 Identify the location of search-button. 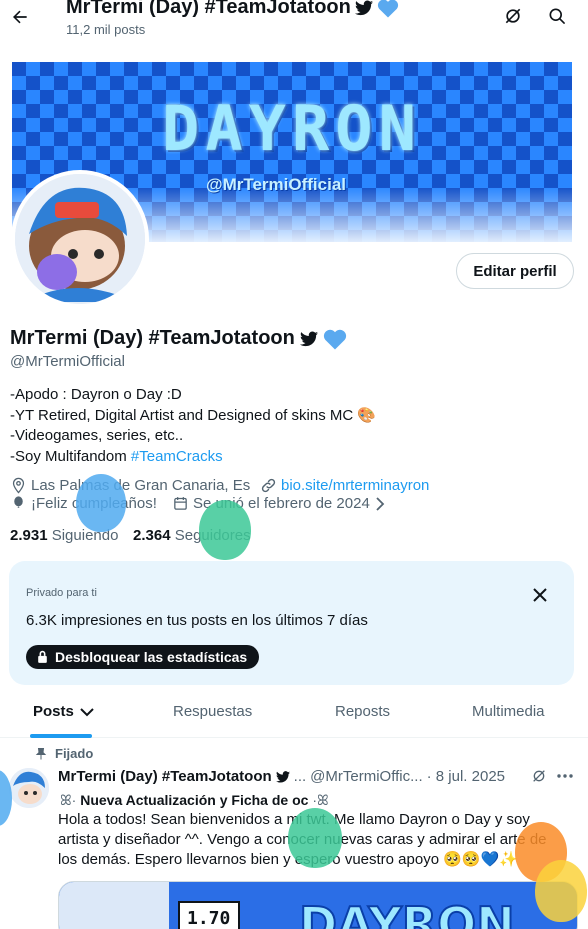
(557, 16).